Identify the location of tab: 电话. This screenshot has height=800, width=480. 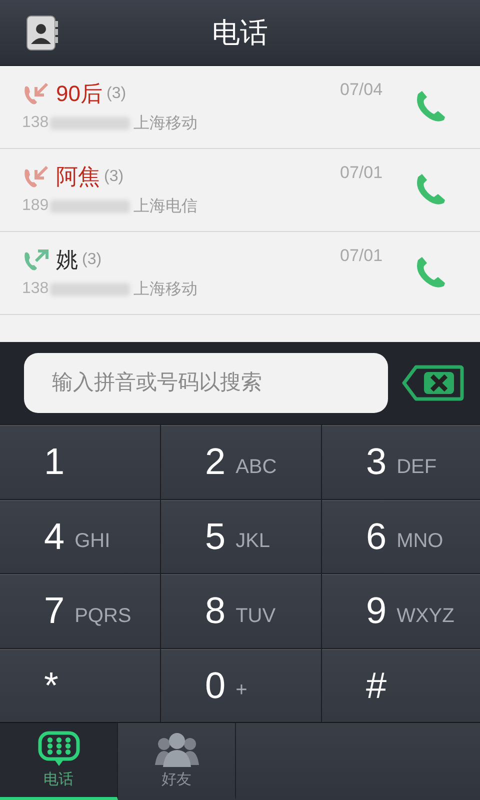
(59, 761).